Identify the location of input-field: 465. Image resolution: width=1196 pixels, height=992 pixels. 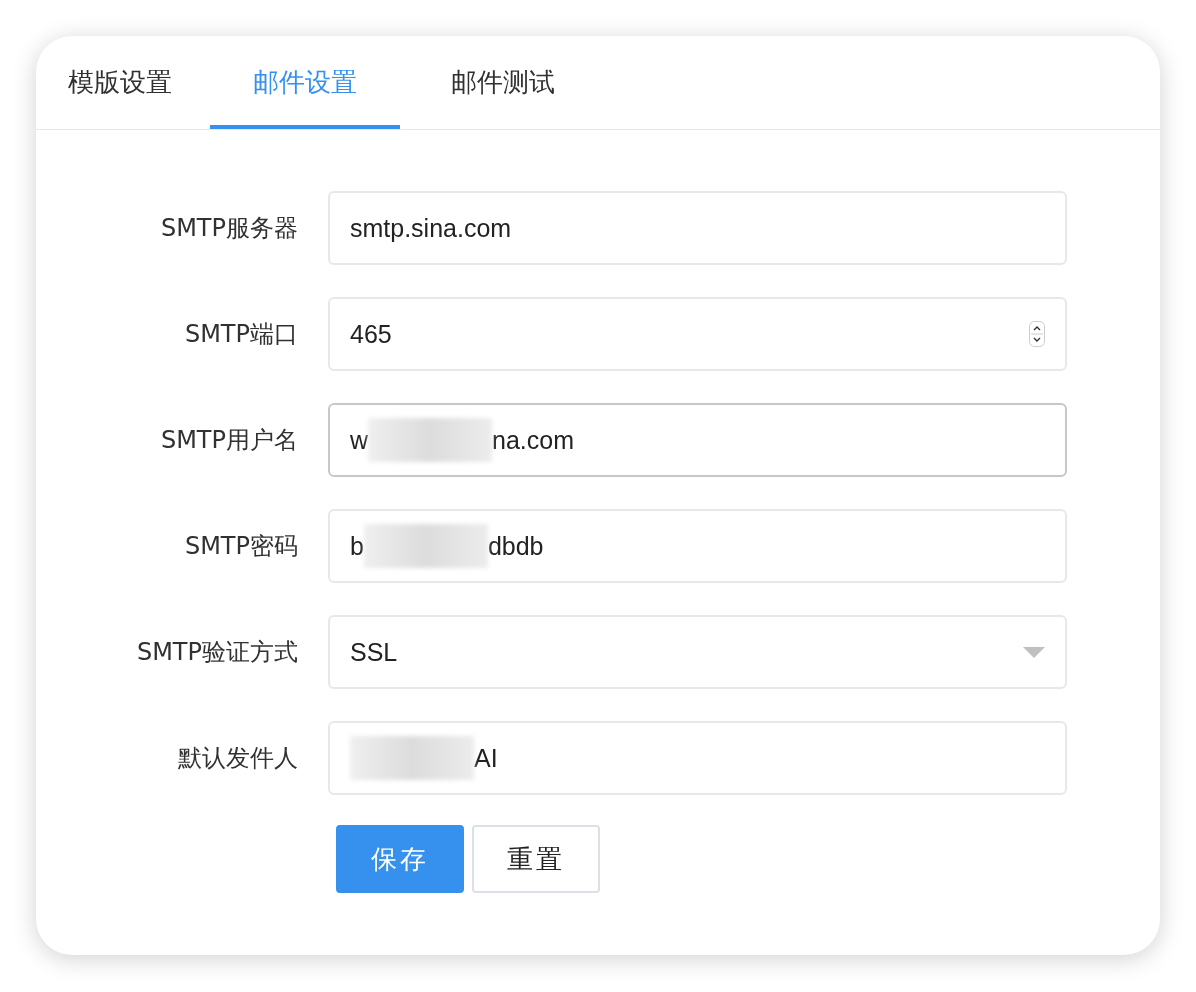
(697, 334).